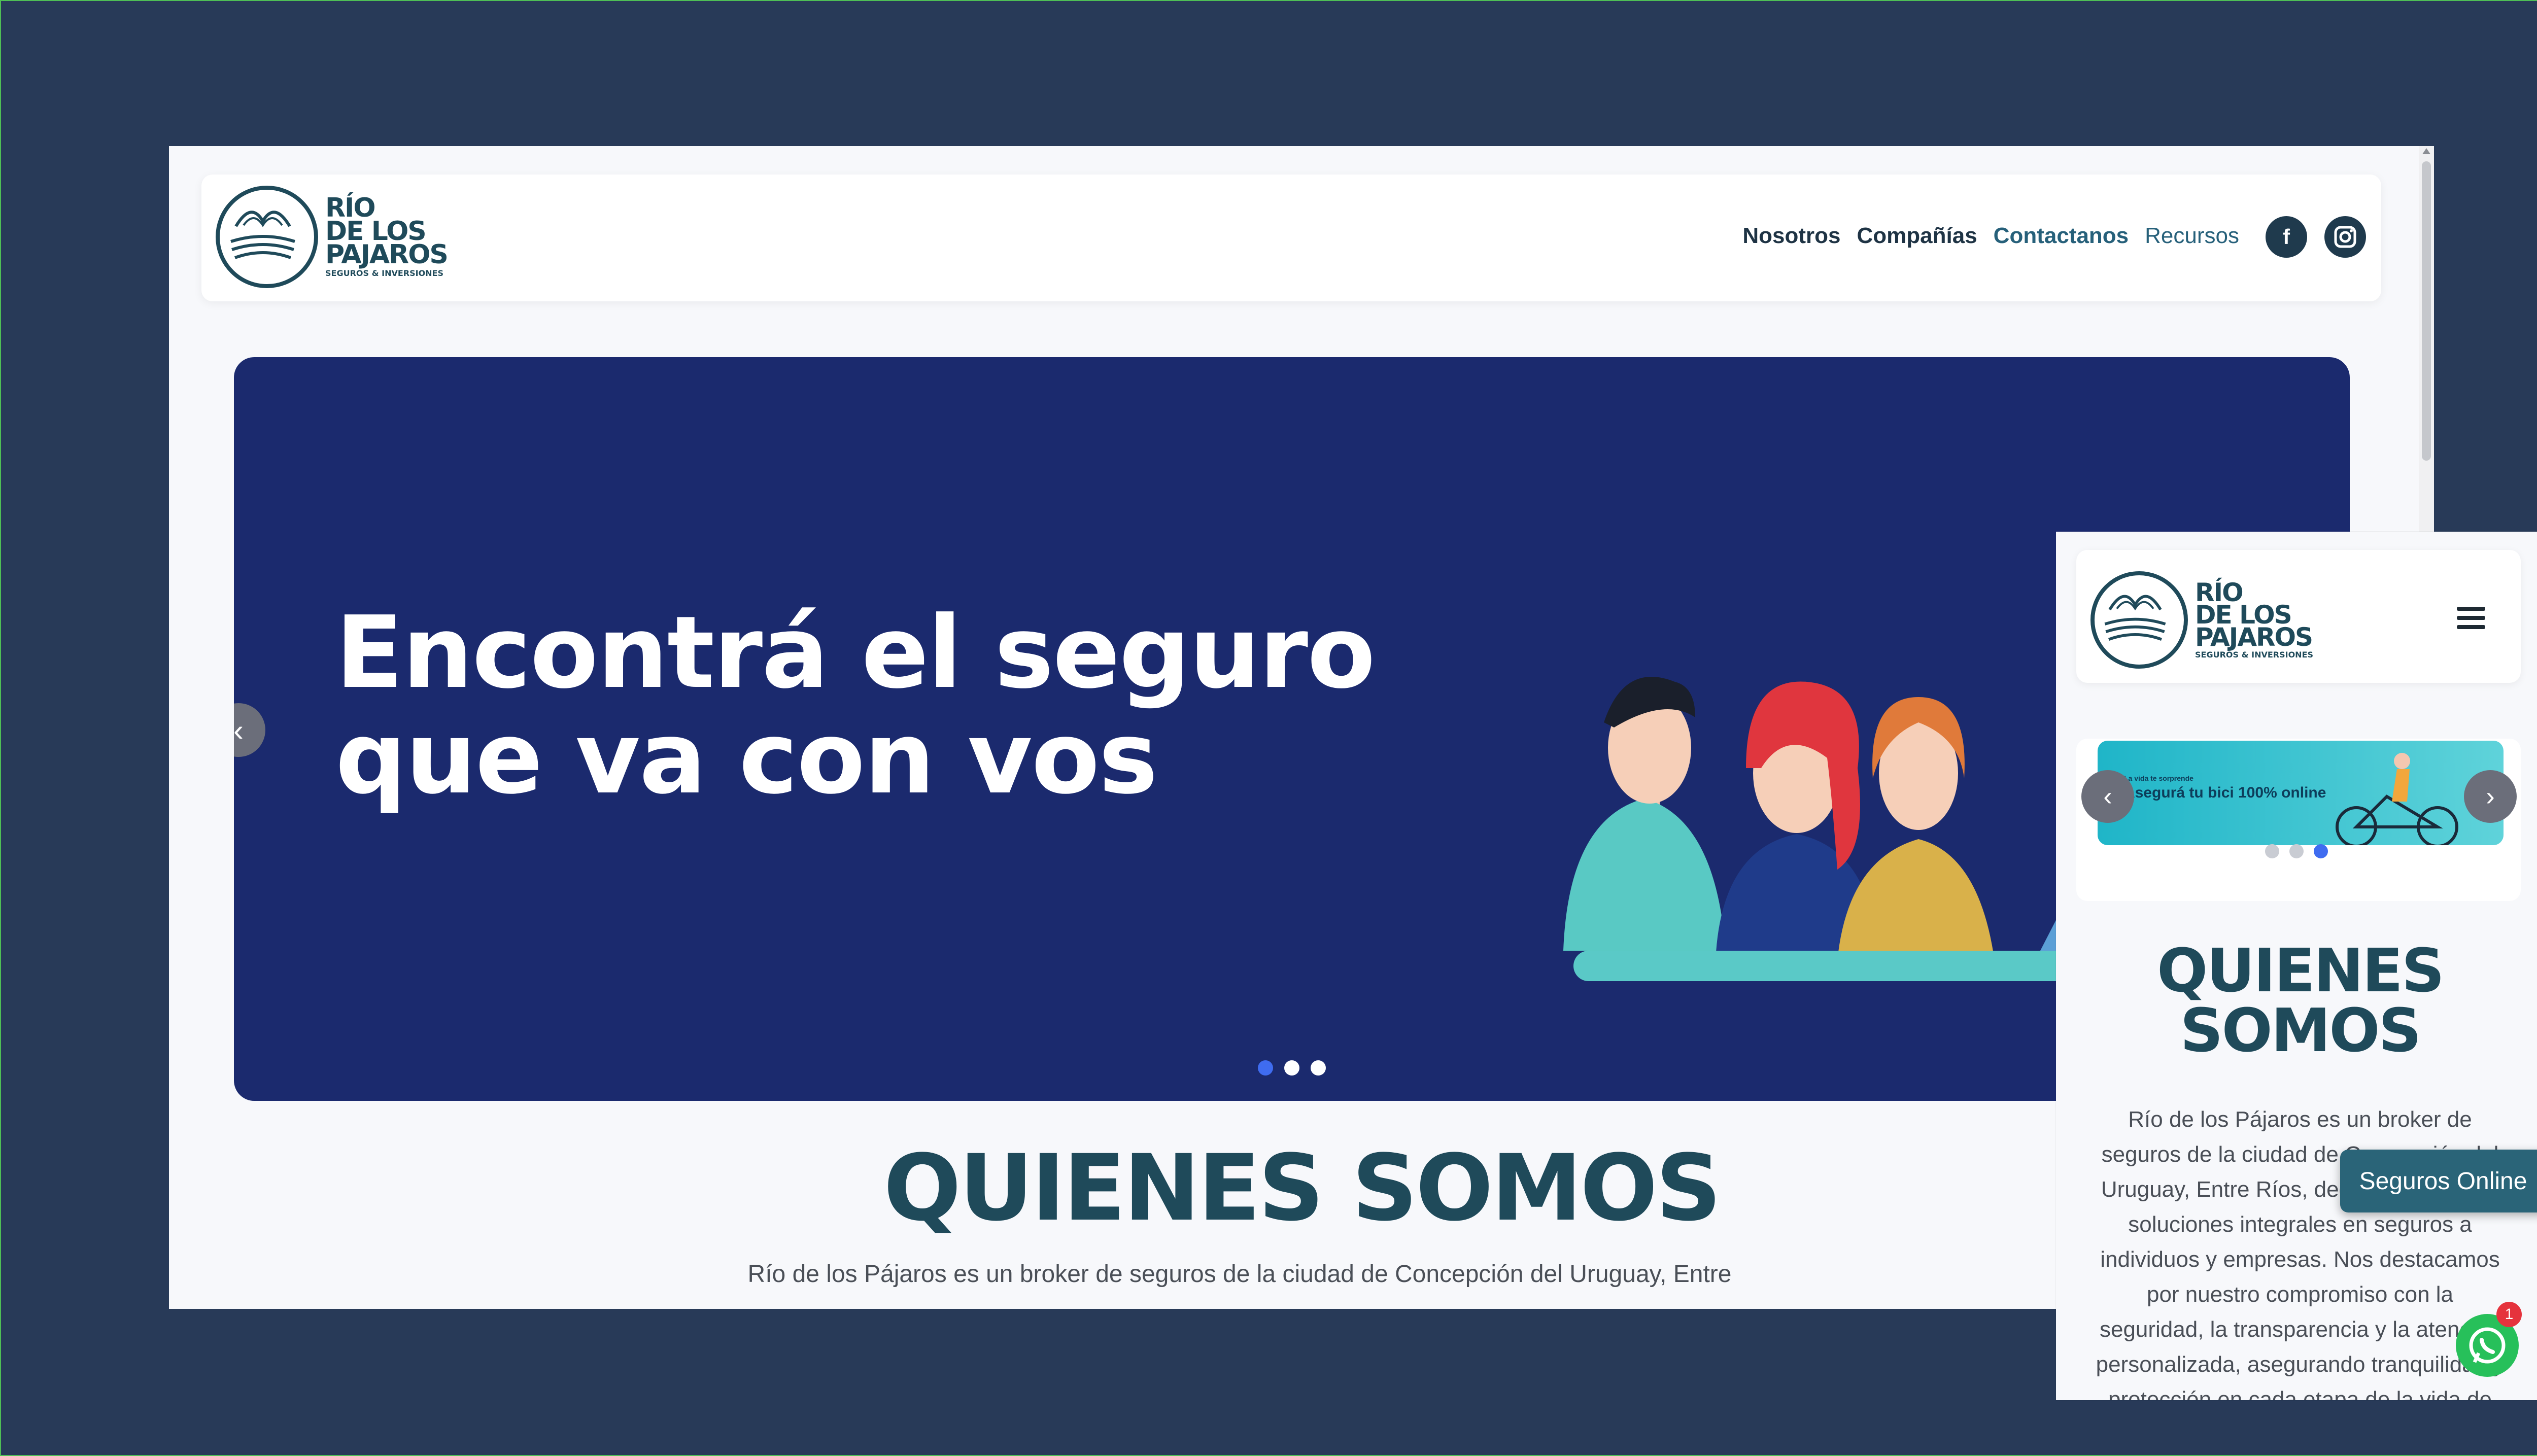 Image resolution: width=2537 pixels, height=1456 pixels. I want to click on scrollbar-thumb, so click(2426, 311).